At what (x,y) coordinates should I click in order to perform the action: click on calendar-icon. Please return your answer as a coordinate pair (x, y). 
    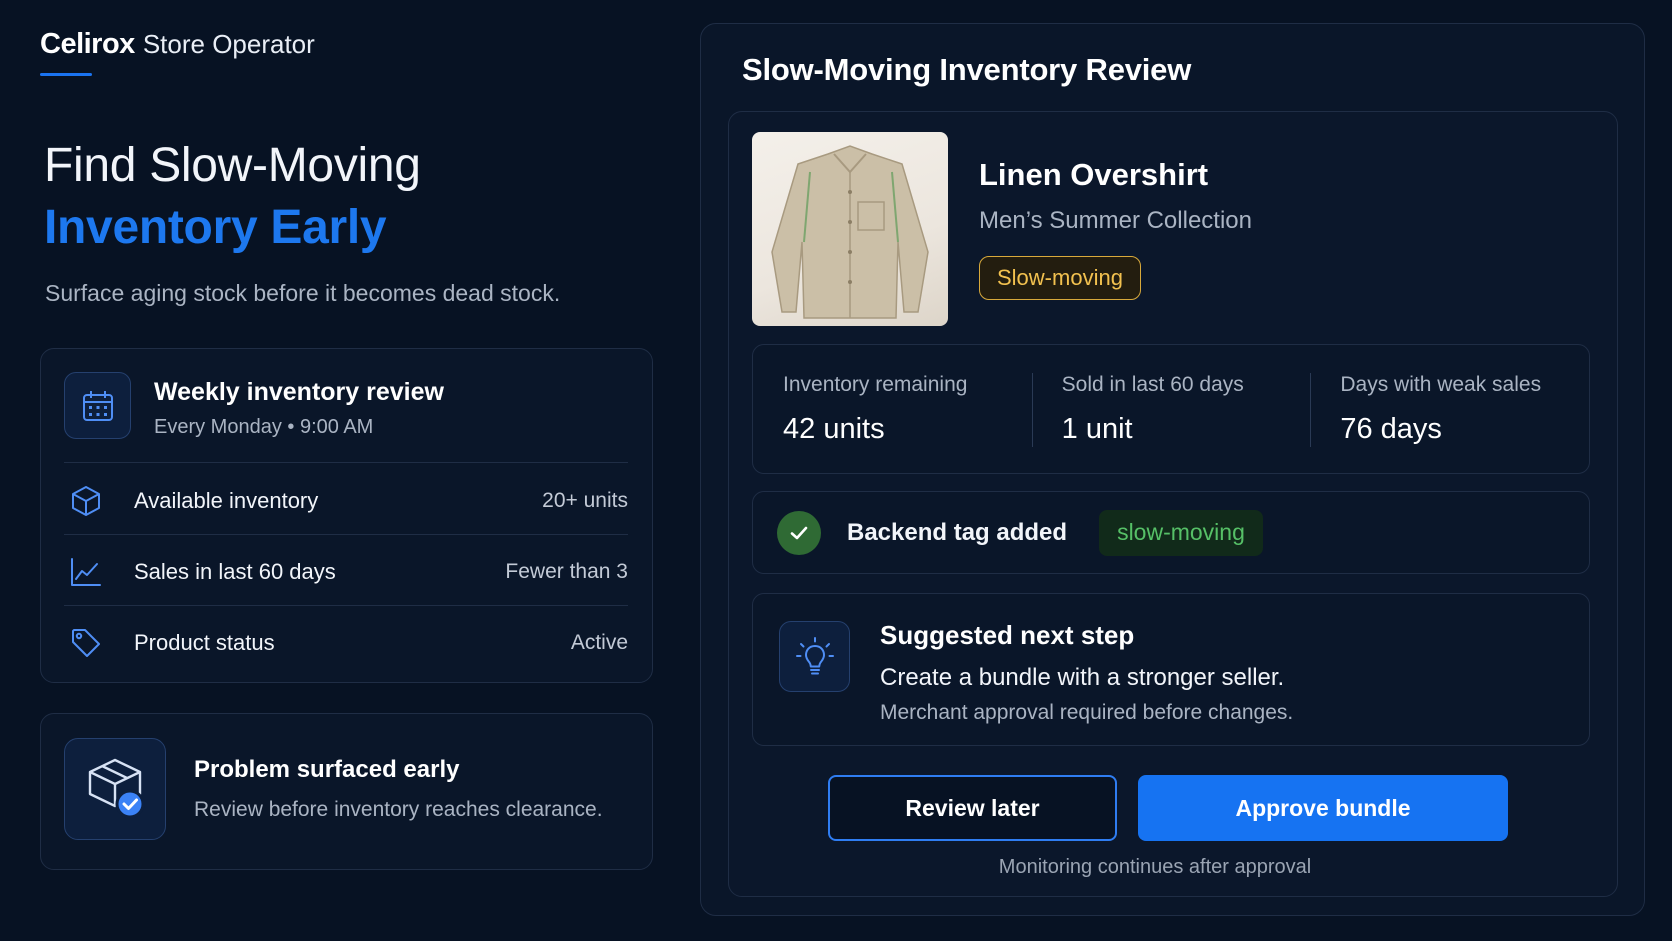
    Looking at the image, I should click on (97, 405).